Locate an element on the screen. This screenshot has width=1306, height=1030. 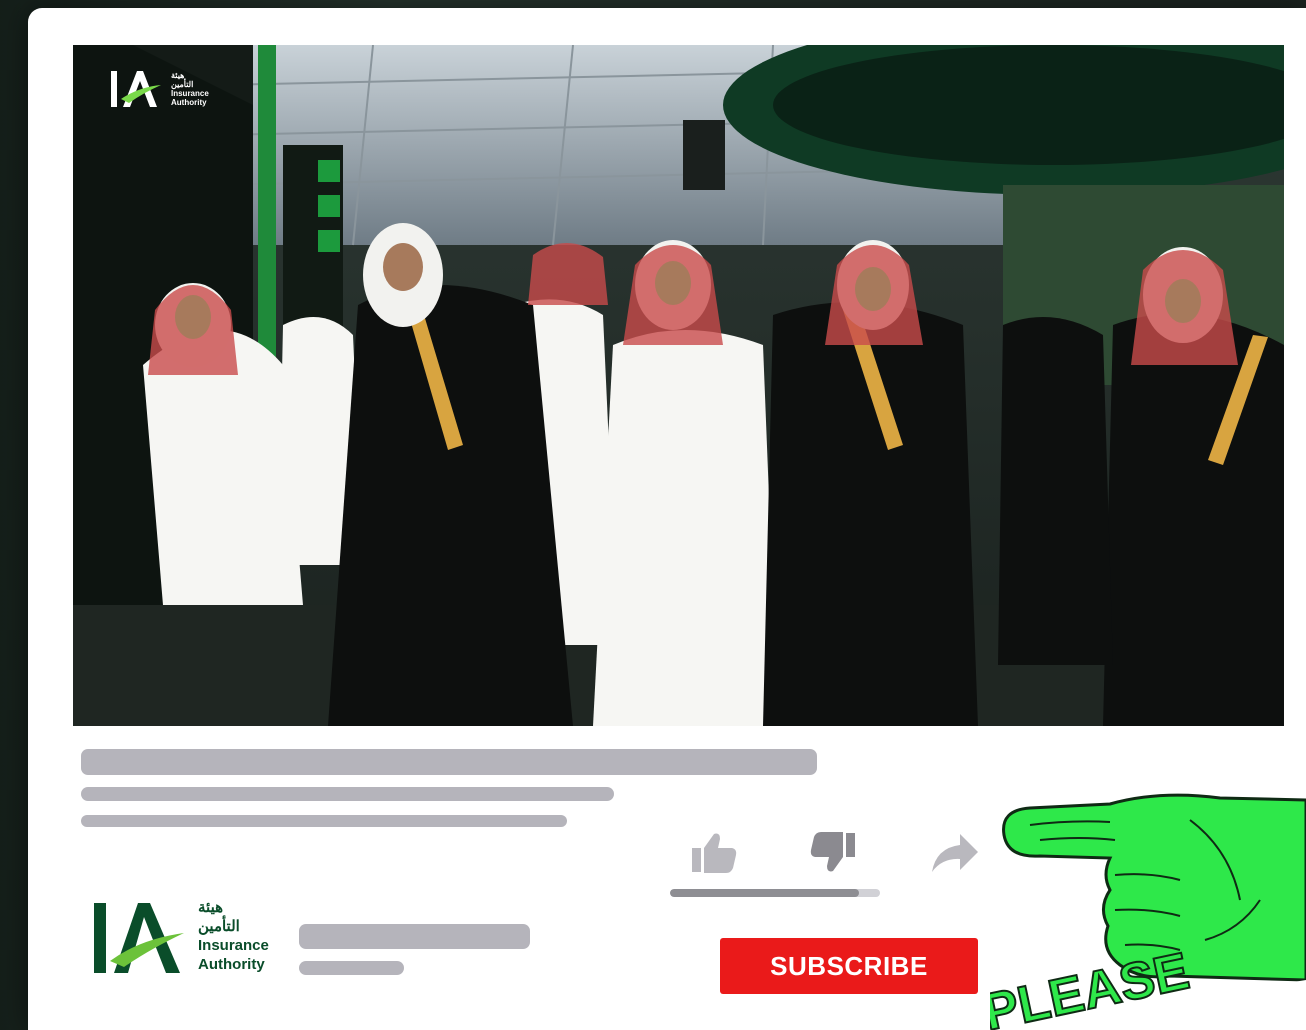
video-logo-arabic-2: التأمين is located at coordinates (182, 84).